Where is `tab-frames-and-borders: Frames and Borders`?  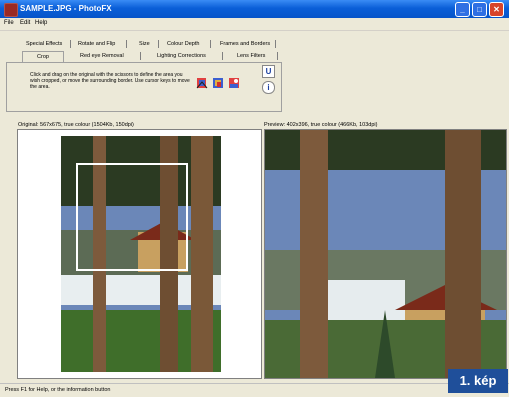
tab-frames-and-borders: Frames and Borders is located at coordinates (245, 44).